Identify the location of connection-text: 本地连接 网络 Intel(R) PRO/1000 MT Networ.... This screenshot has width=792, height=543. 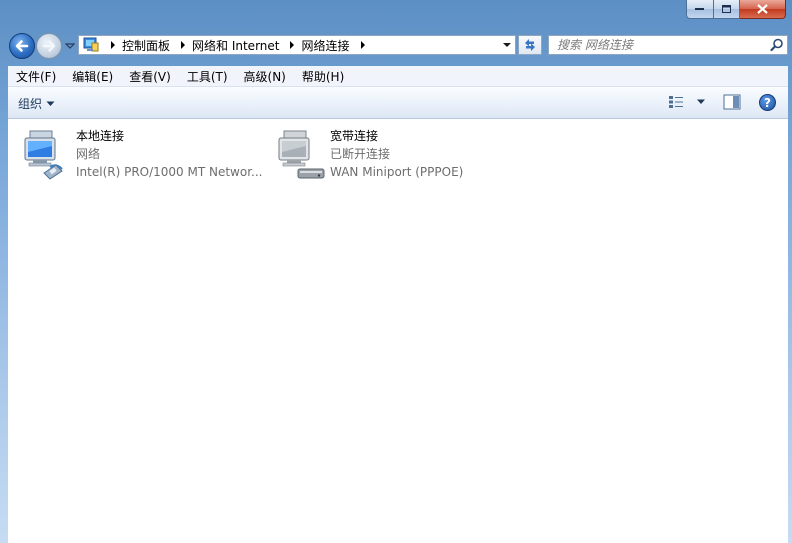
(169, 154).